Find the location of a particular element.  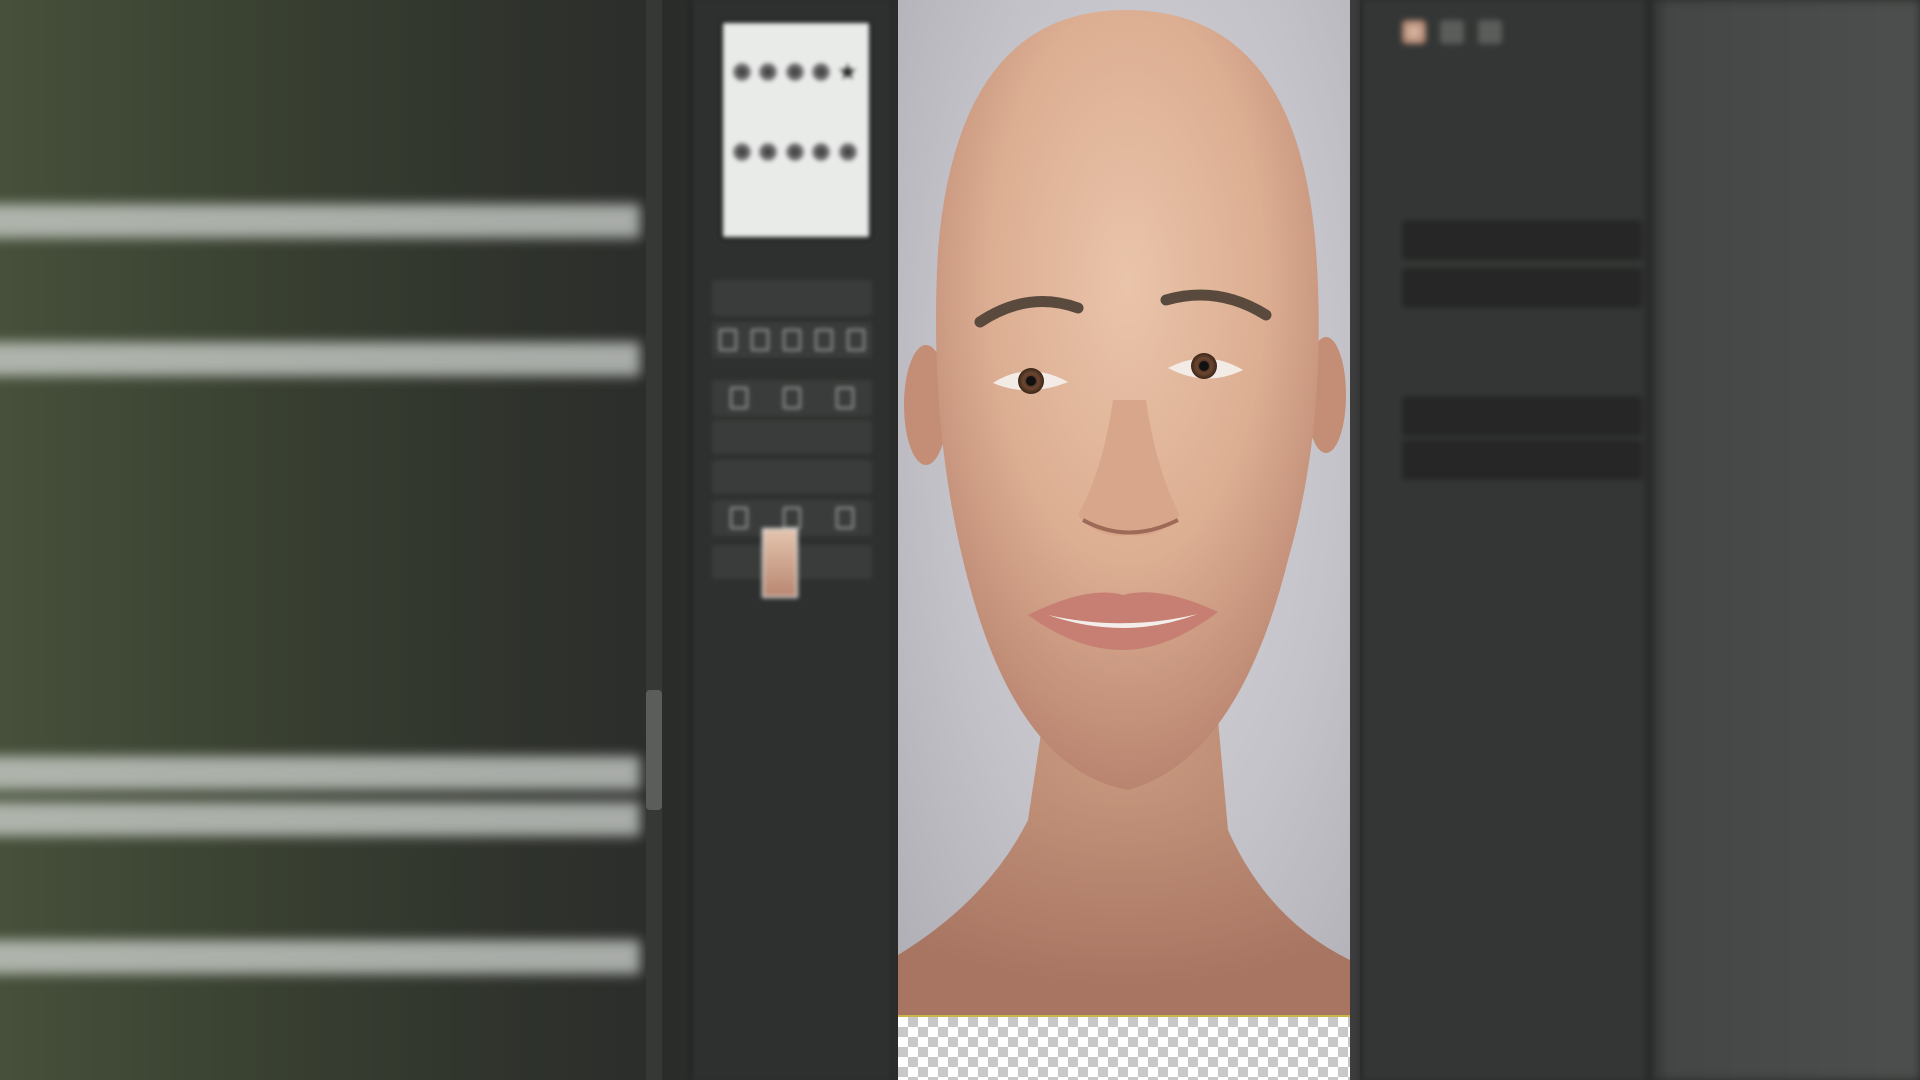

tool-palette is located at coordinates (792, 540).